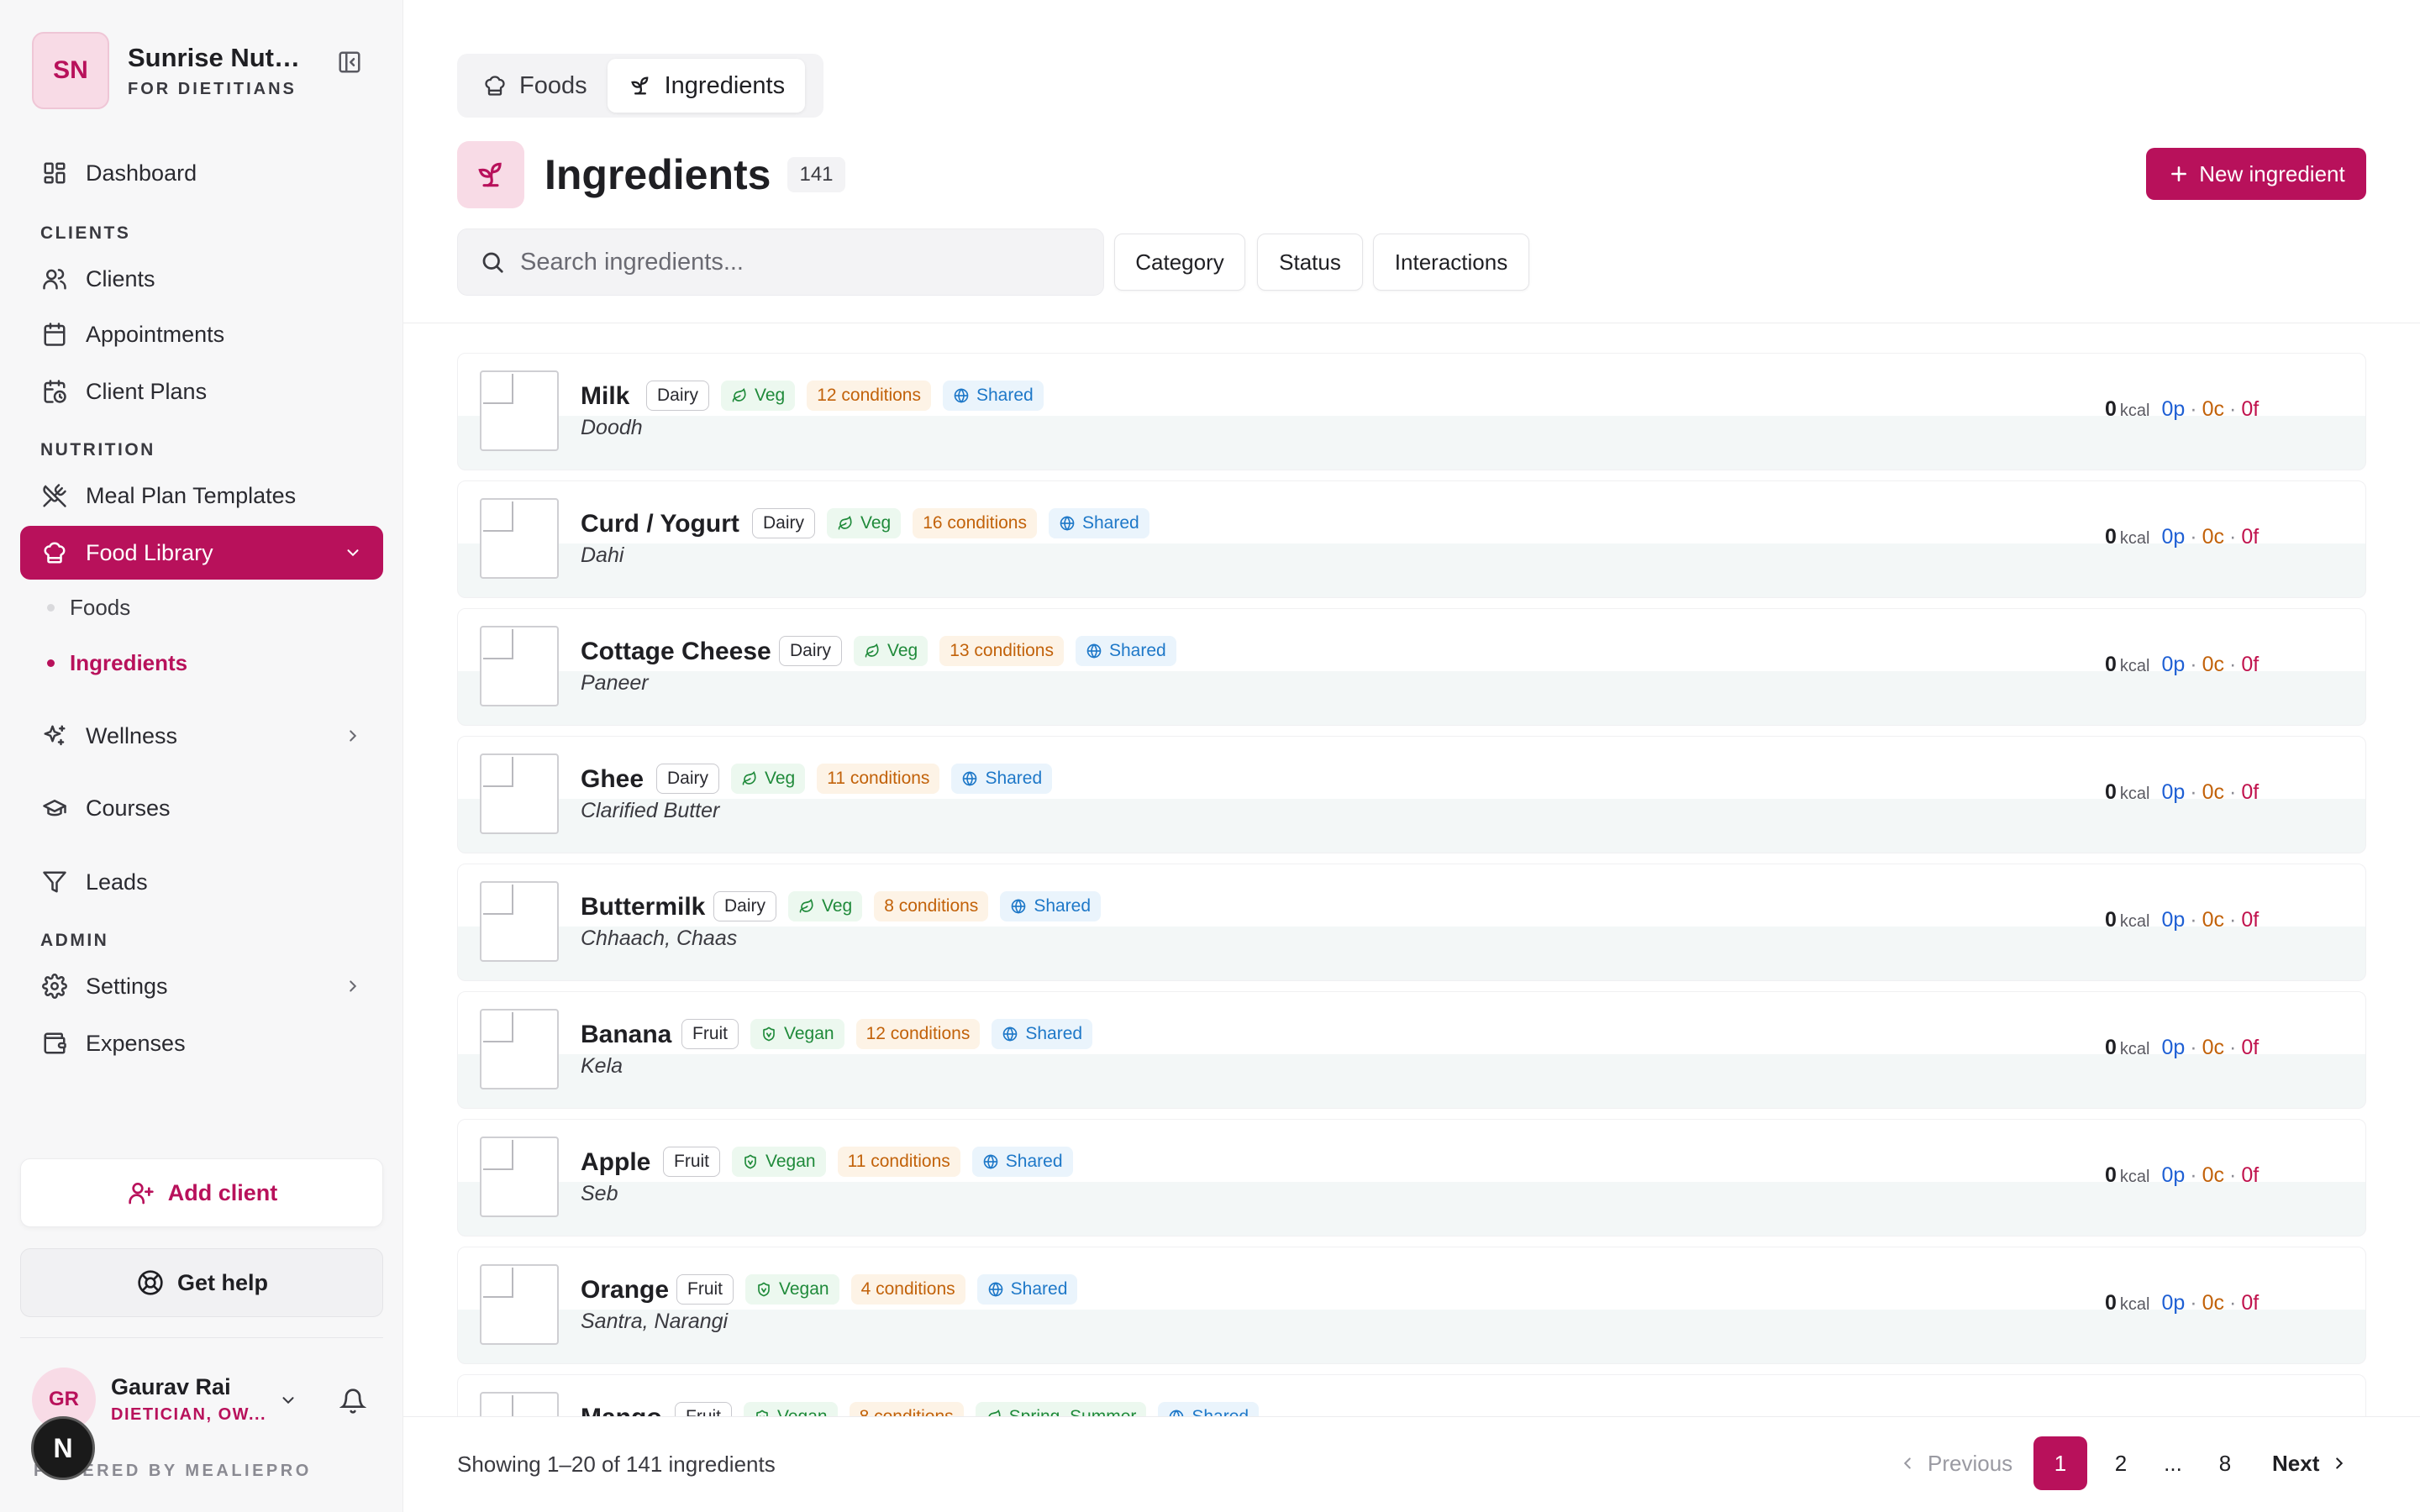 Image resolution: width=2420 pixels, height=1512 pixels. I want to click on conditions-badge: 4 conditions, so click(907, 1289).